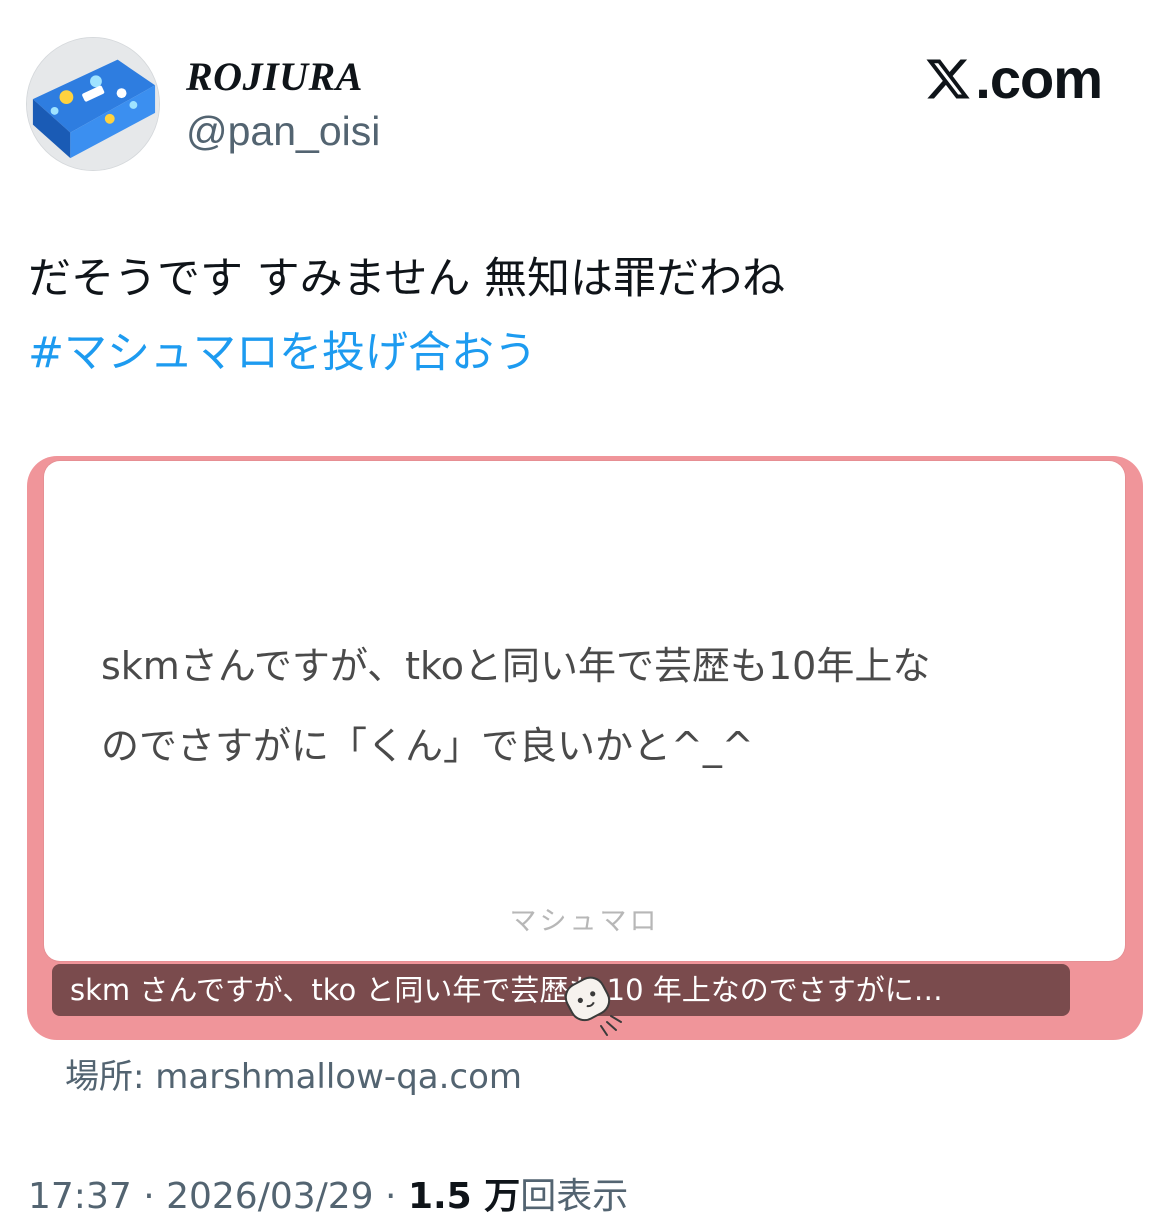 The image size is (1170, 1229). Describe the element at coordinates (948, 79) in the screenshot. I see `x-logo-icon` at that location.